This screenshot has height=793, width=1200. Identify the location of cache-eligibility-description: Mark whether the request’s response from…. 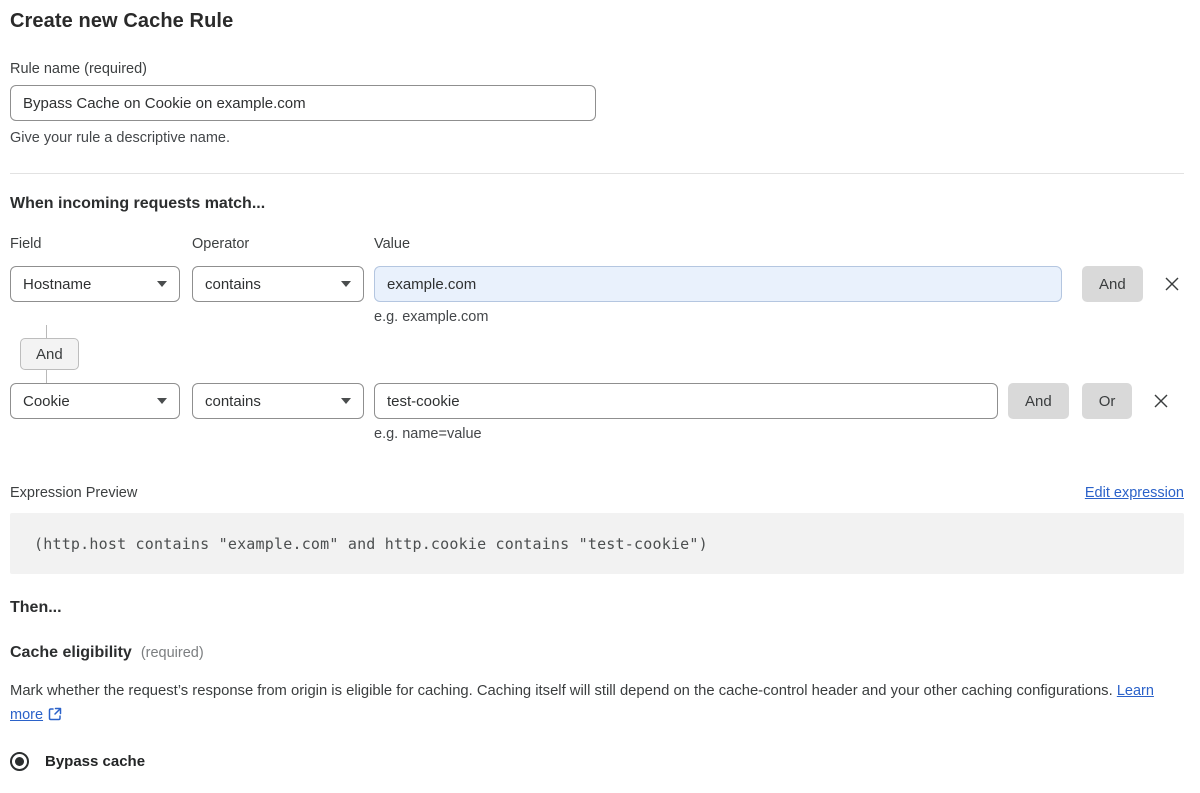
(590, 704).